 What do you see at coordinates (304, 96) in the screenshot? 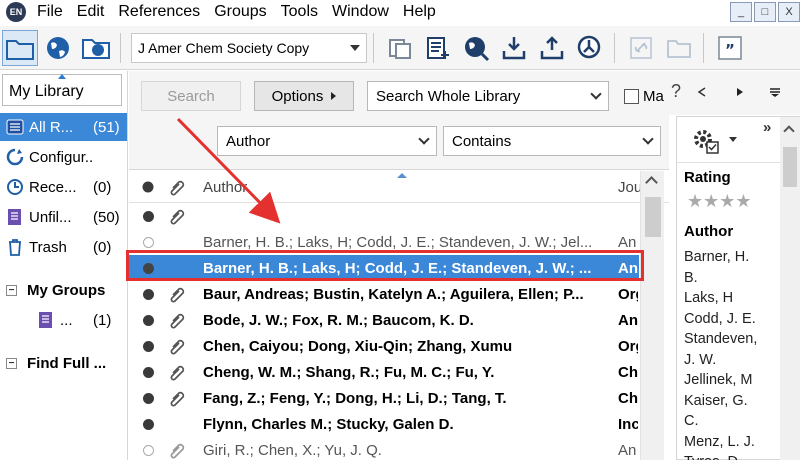
I see `options-button: Options` at bounding box center [304, 96].